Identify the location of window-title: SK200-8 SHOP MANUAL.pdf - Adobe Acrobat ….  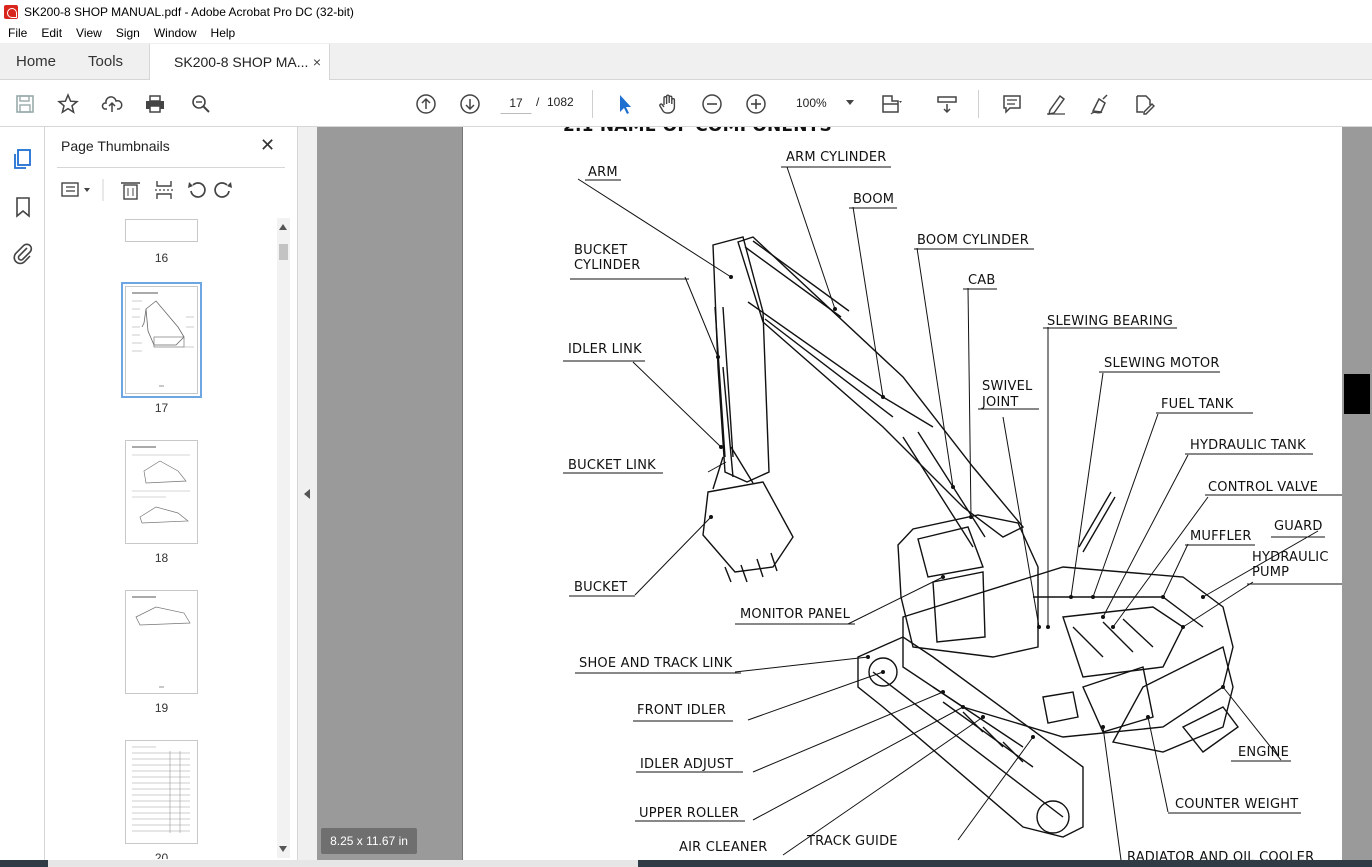
(189, 11).